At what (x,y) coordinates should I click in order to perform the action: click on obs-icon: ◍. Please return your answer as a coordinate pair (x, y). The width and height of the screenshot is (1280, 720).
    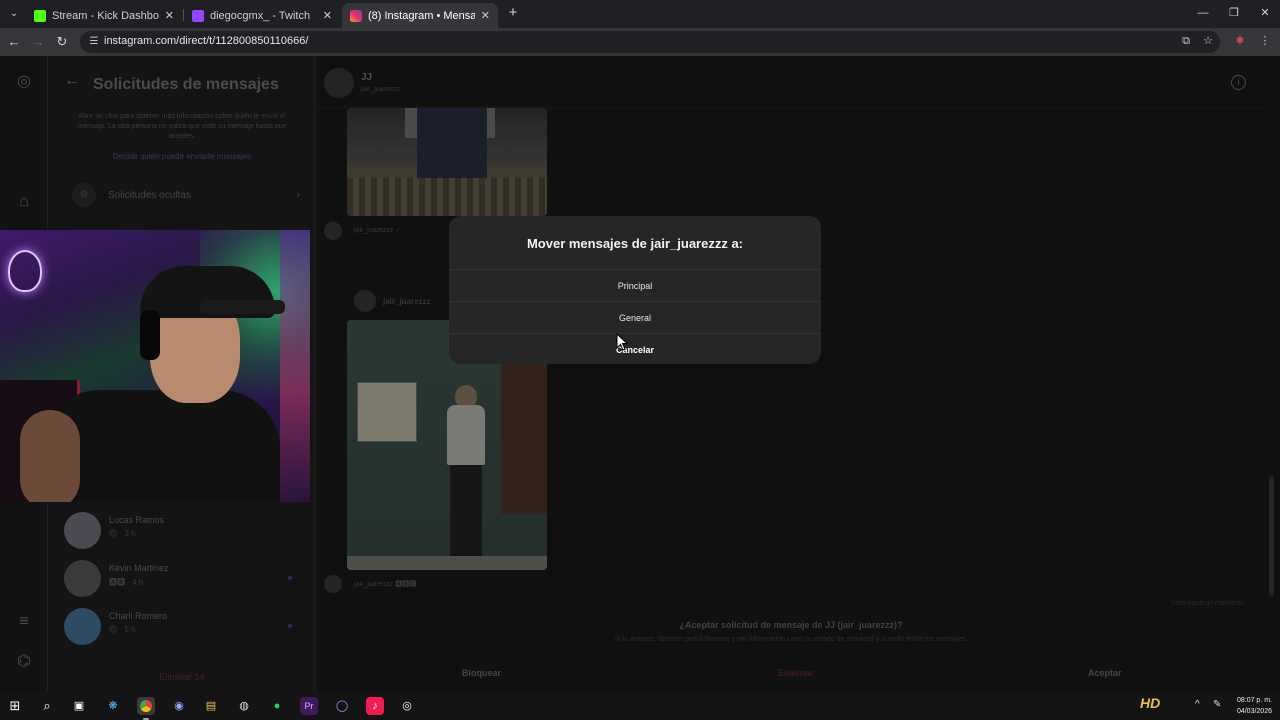
    Looking at the image, I should click on (244, 706).